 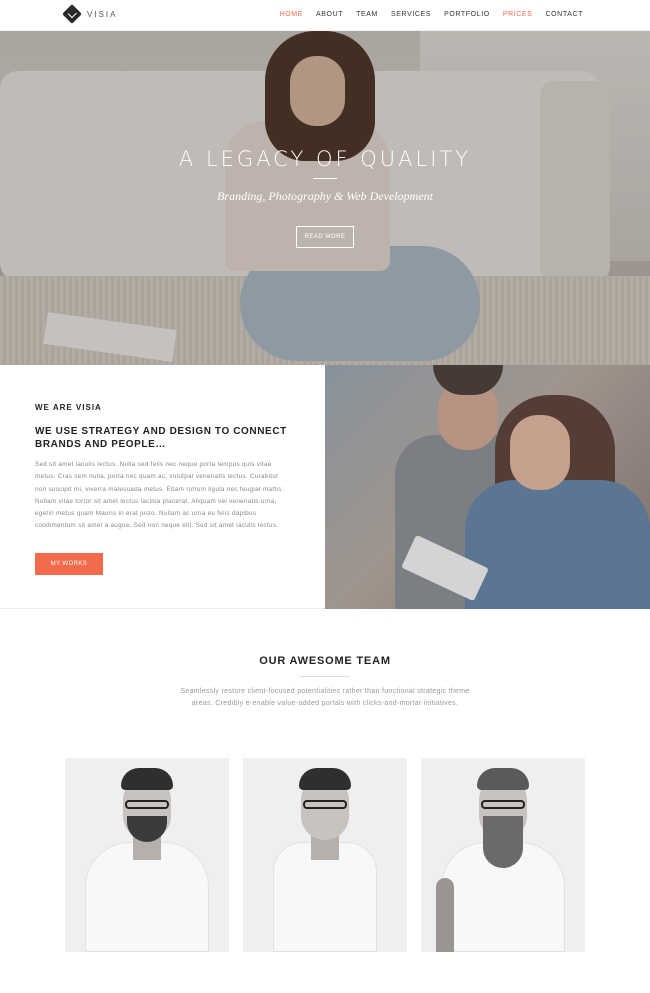 What do you see at coordinates (69, 564) in the screenshot?
I see `my-works-button: MY WORKS` at bounding box center [69, 564].